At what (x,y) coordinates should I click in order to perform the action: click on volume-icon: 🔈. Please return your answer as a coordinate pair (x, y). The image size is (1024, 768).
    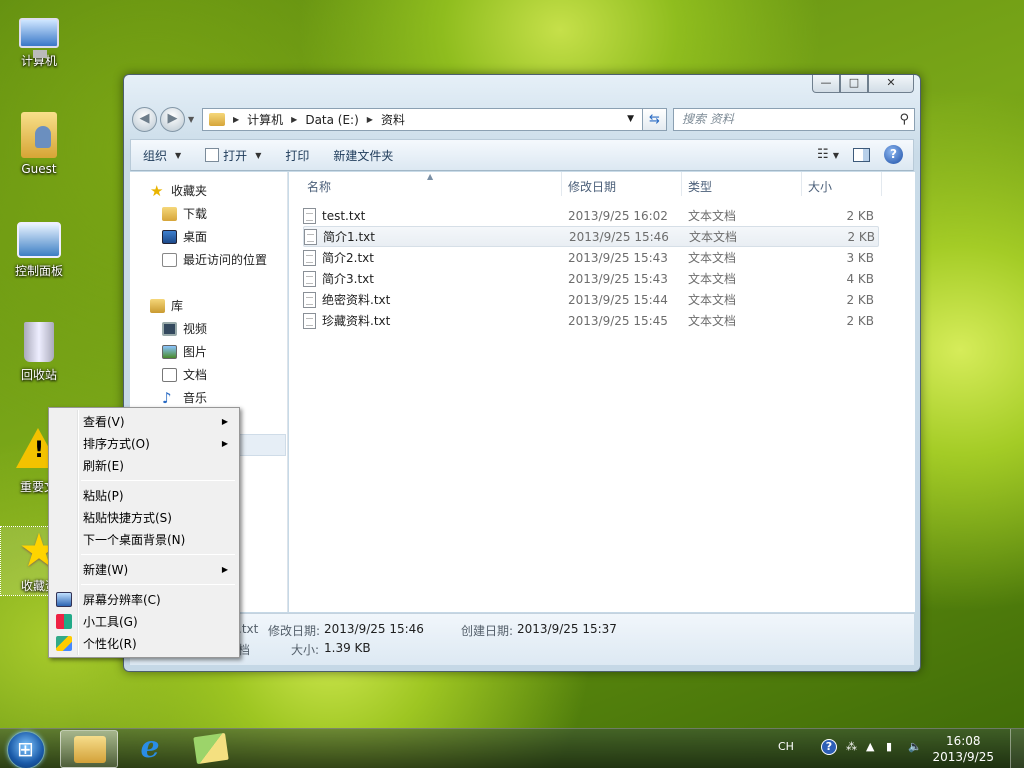
    Looking at the image, I should click on (915, 746).